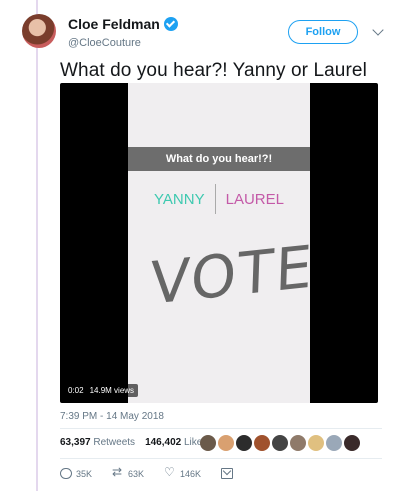 This screenshot has height=491, width=400. What do you see at coordinates (323, 32) in the screenshot?
I see `follow-button: Follow` at bounding box center [323, 32].